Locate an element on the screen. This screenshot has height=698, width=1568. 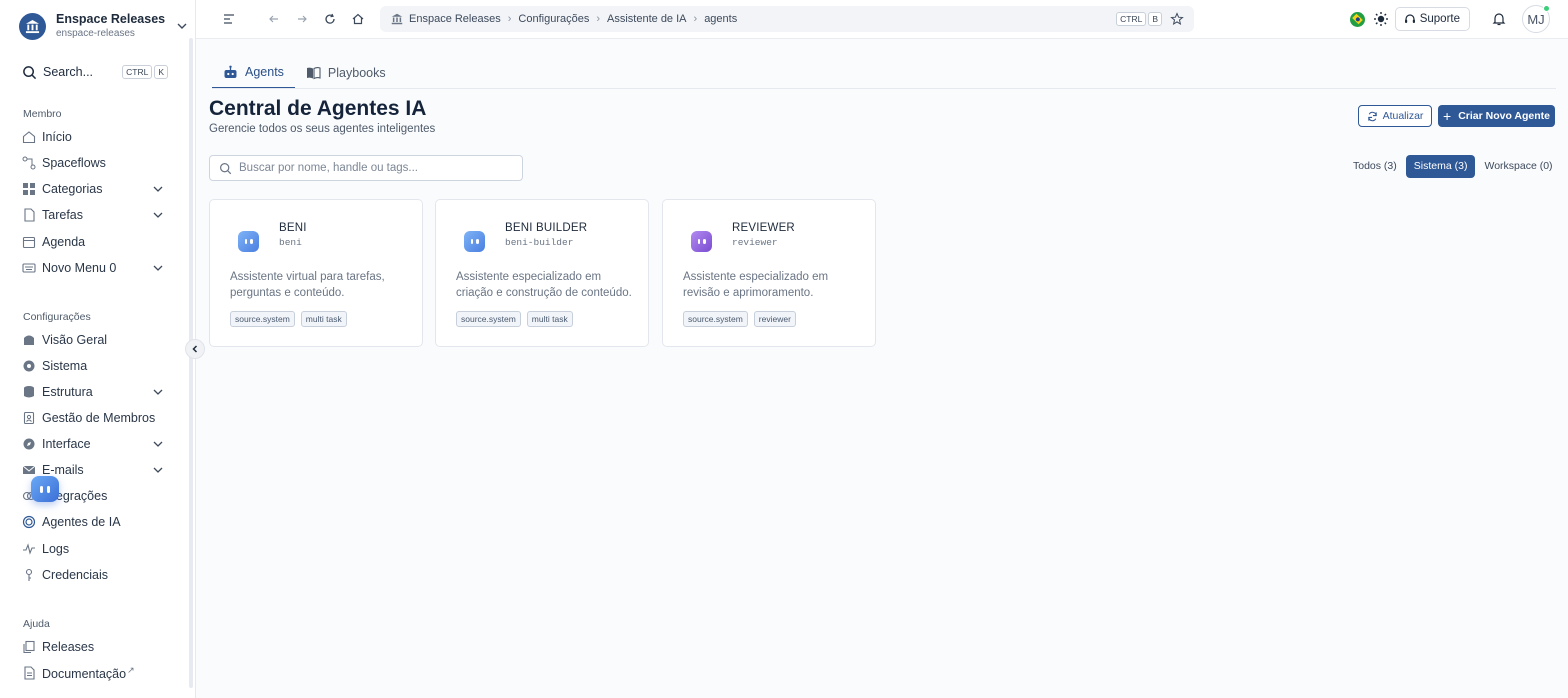
calendar-icon is located at coordinates (29, 242).